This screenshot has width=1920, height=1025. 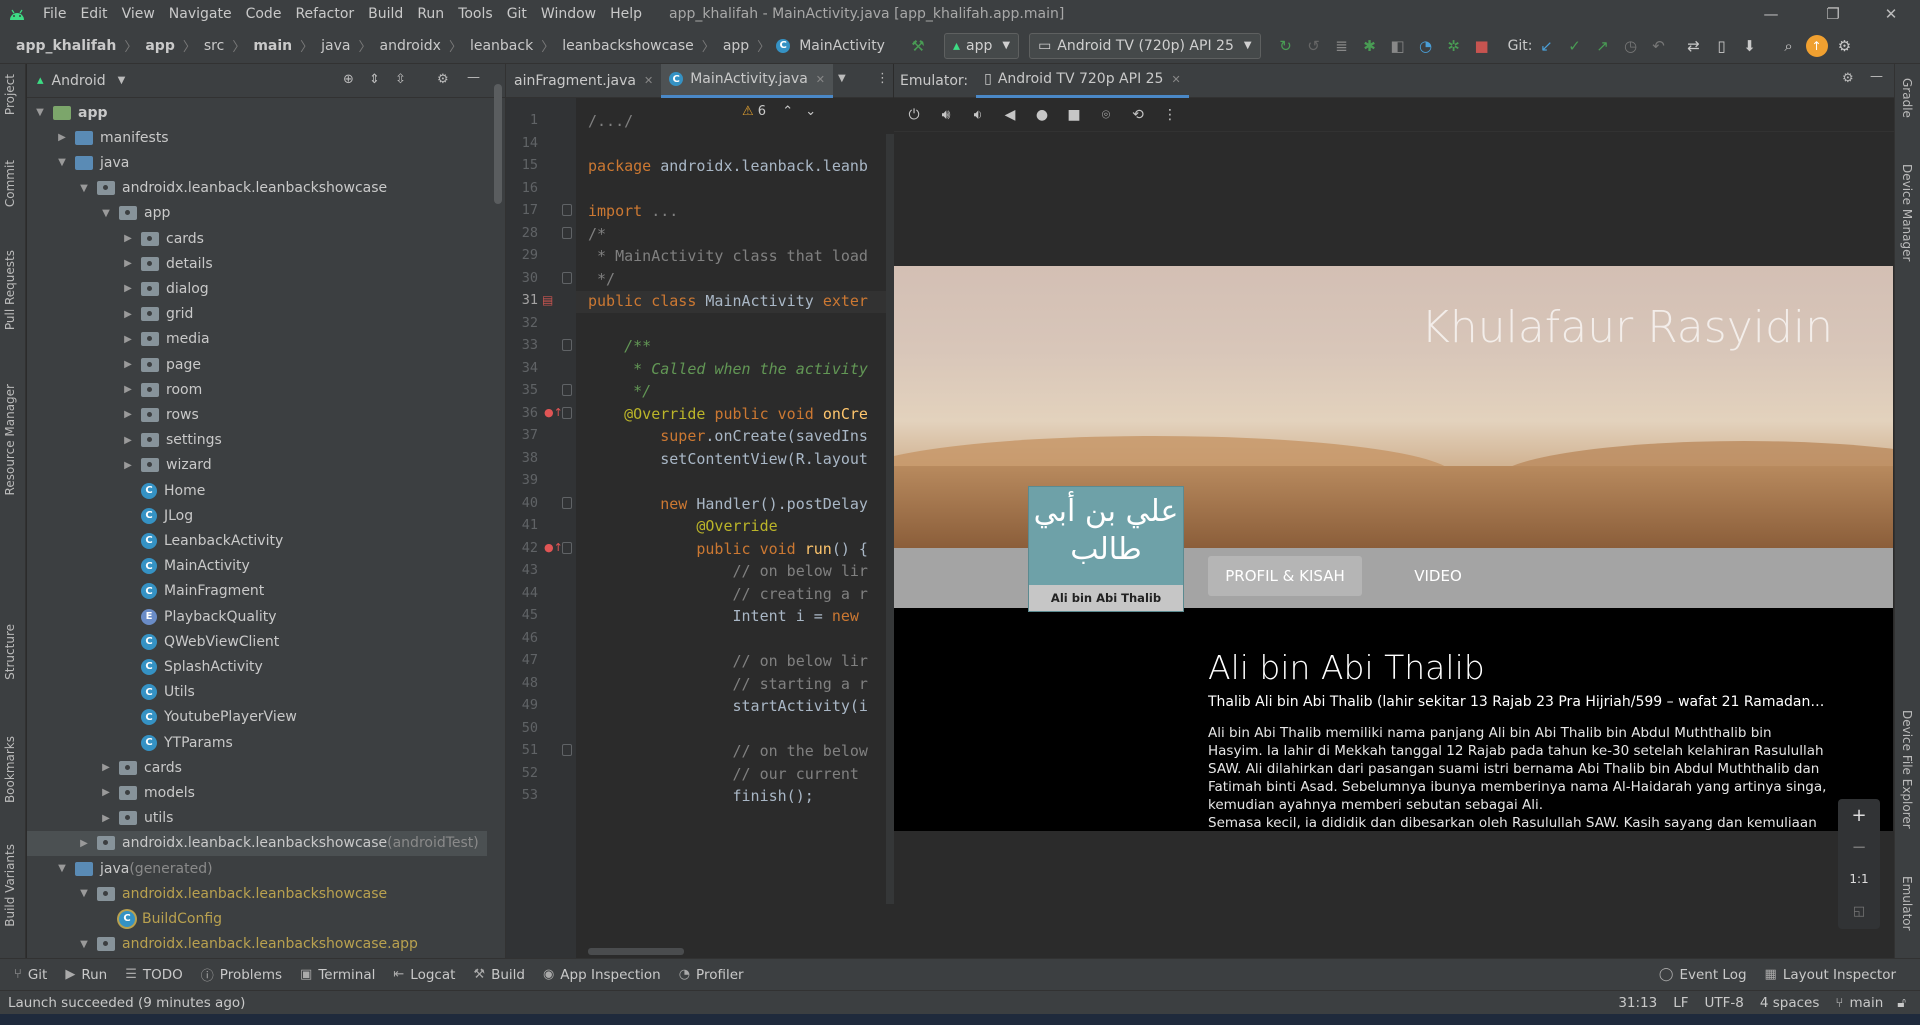 I want to click on collapse-all-icon: ⇳, so click(x=400, y=79).